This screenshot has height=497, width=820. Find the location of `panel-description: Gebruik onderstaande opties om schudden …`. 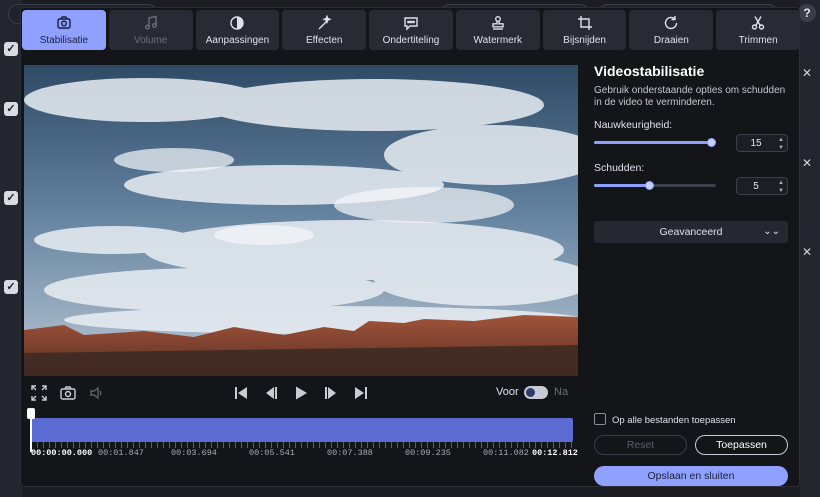

panel-description: Gebruik onderstaande opties om schudden … is located at coordinates (690, 96).